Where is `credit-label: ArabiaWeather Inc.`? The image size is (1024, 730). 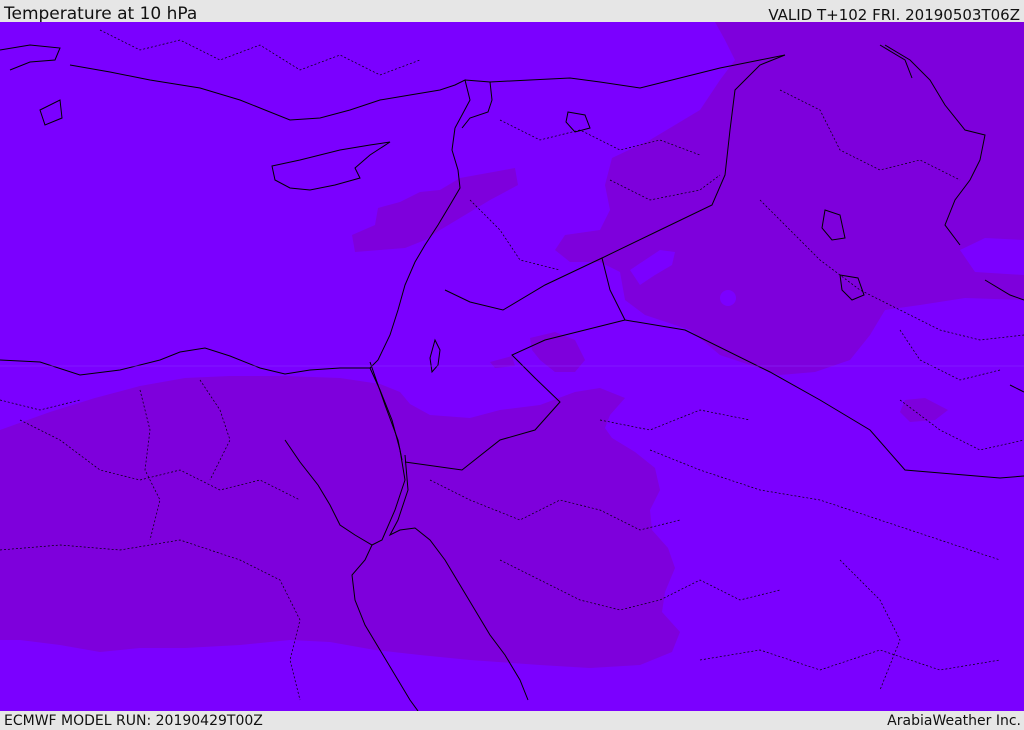 credit-label: ArabiaWeather Inc. is located at coordinates (954, 721).